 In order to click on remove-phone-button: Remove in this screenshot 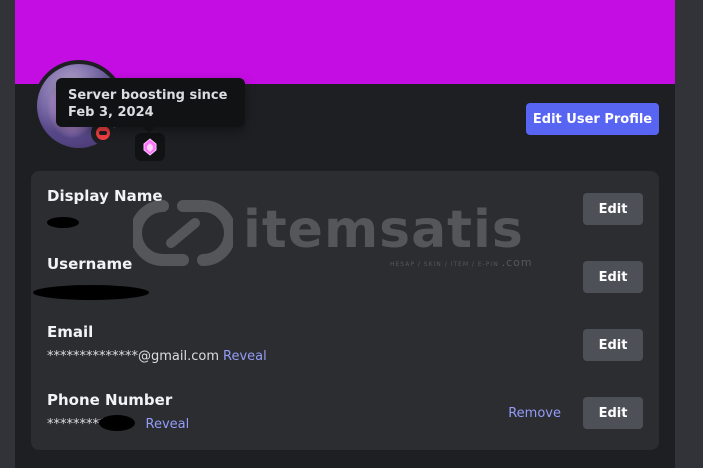, I will do `click(534, 413)`.